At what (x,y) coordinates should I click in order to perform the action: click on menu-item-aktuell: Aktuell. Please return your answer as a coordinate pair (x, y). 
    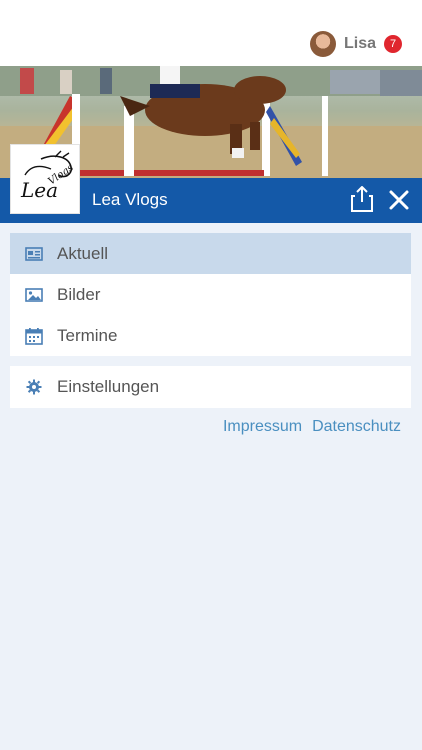
    Looking at the image, I should click on (210, 253).